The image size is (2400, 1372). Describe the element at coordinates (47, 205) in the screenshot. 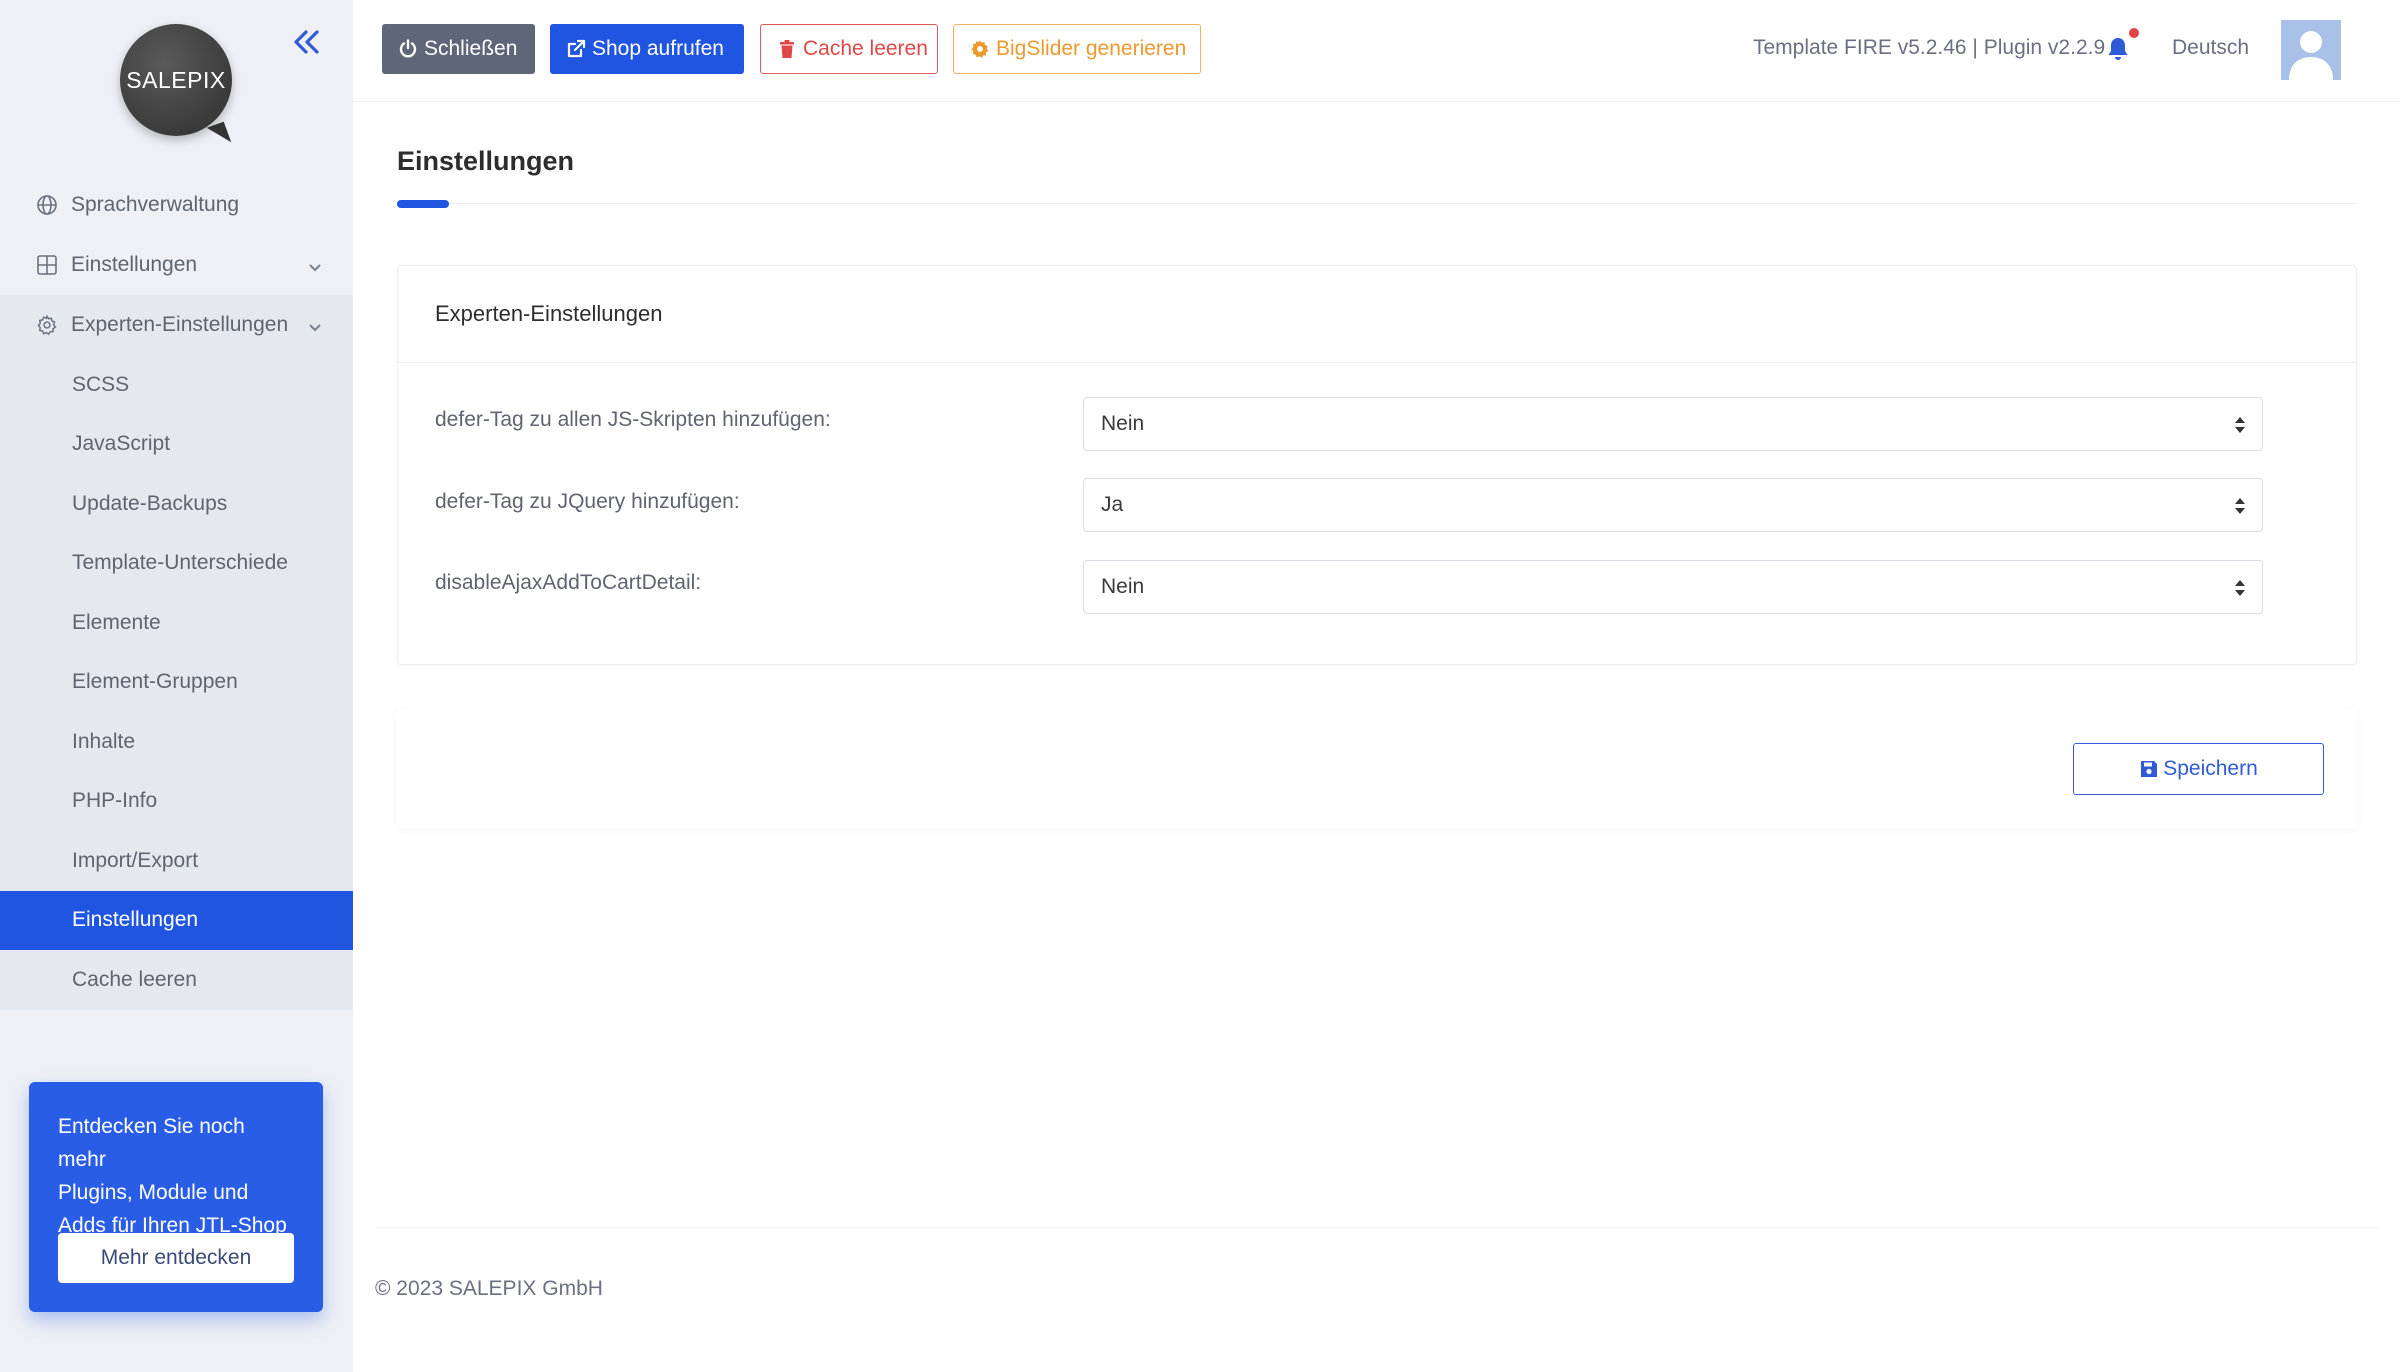

I see `globe-icon` at that location.